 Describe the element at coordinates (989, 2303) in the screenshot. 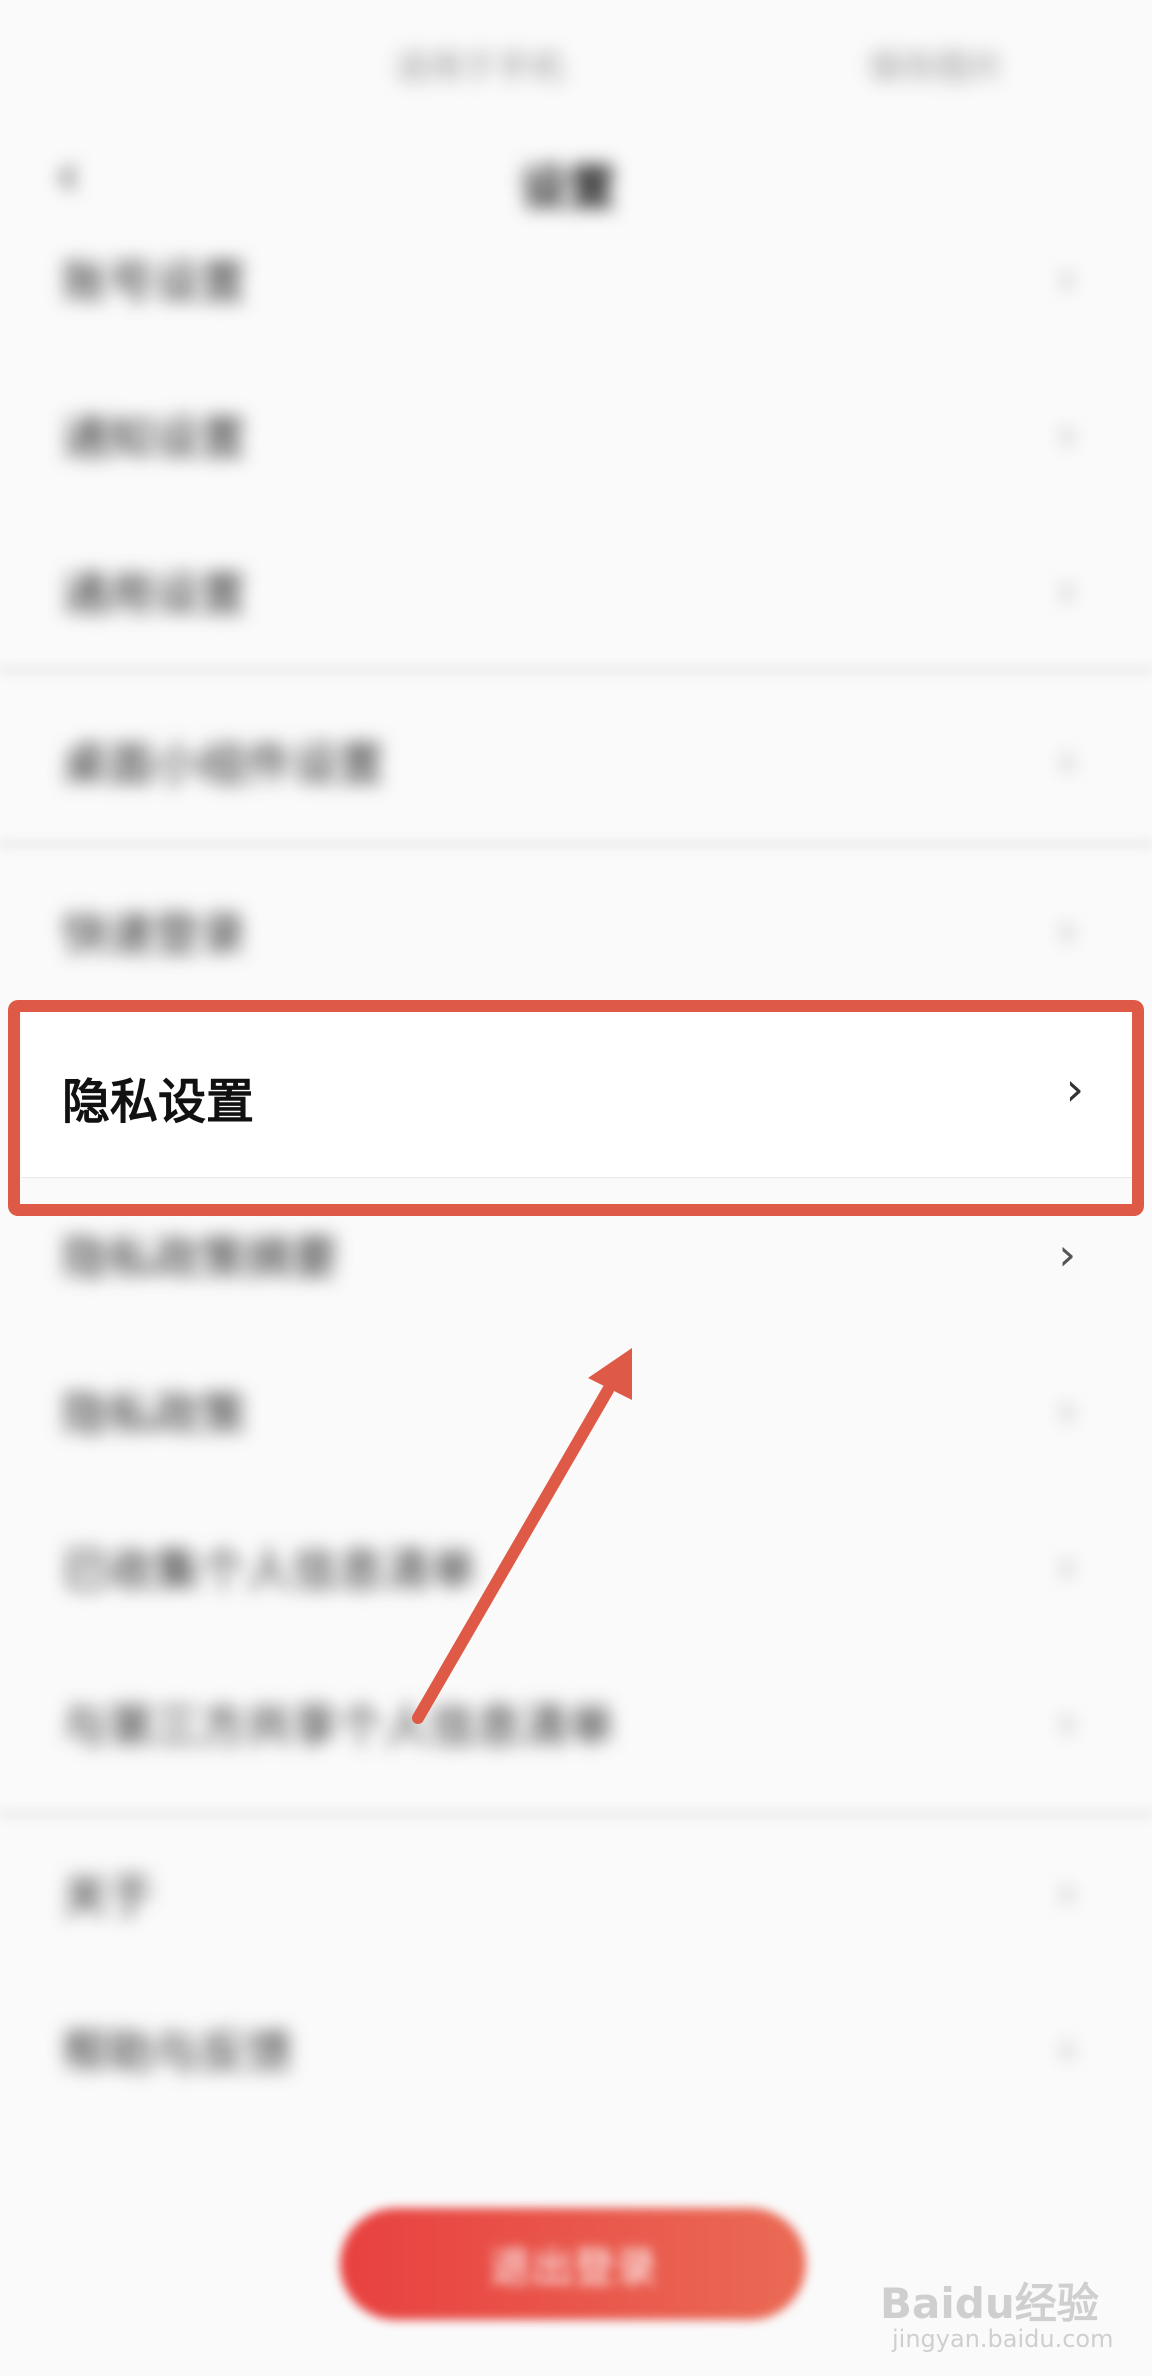

I see `baidu-watermark: Baidu经验` at that location.